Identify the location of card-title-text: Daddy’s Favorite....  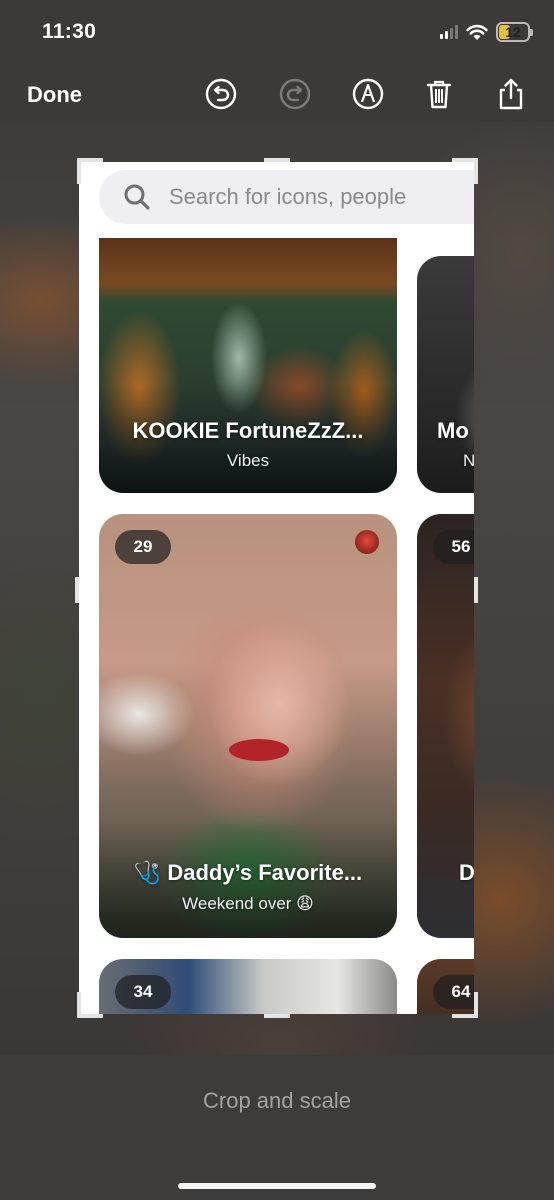
(265, 872).